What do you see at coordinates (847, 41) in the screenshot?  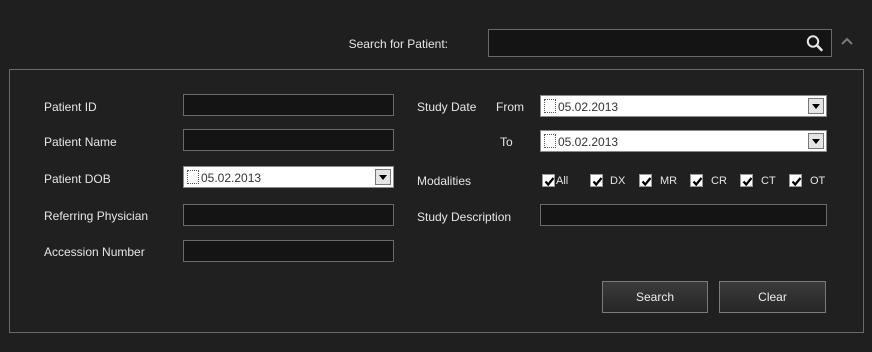 I see `chevron-up-icon` at bounding box center [847, 41].